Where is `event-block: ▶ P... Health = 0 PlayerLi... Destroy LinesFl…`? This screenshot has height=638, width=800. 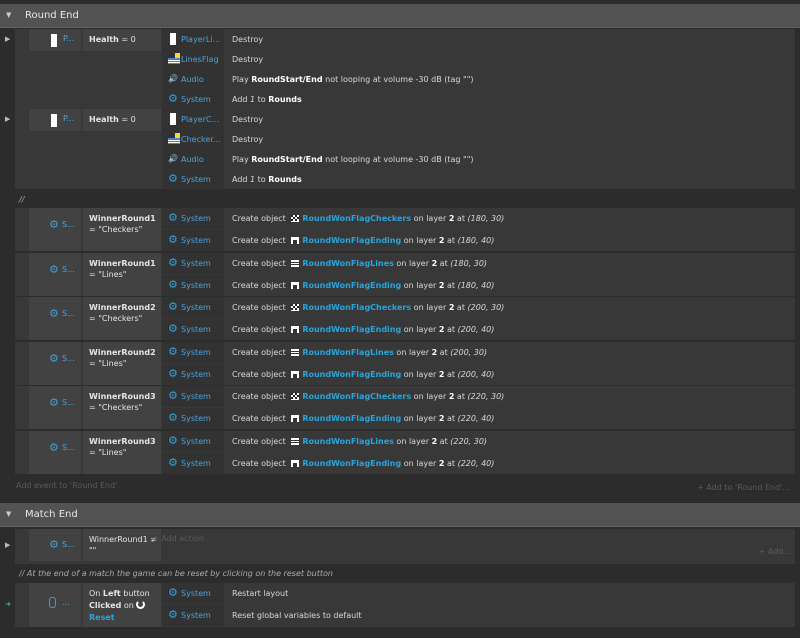
event-block: ▶ P... Health = 0 PlayerLi... Destroy LinesFl… is located at coordinates (400, 69).